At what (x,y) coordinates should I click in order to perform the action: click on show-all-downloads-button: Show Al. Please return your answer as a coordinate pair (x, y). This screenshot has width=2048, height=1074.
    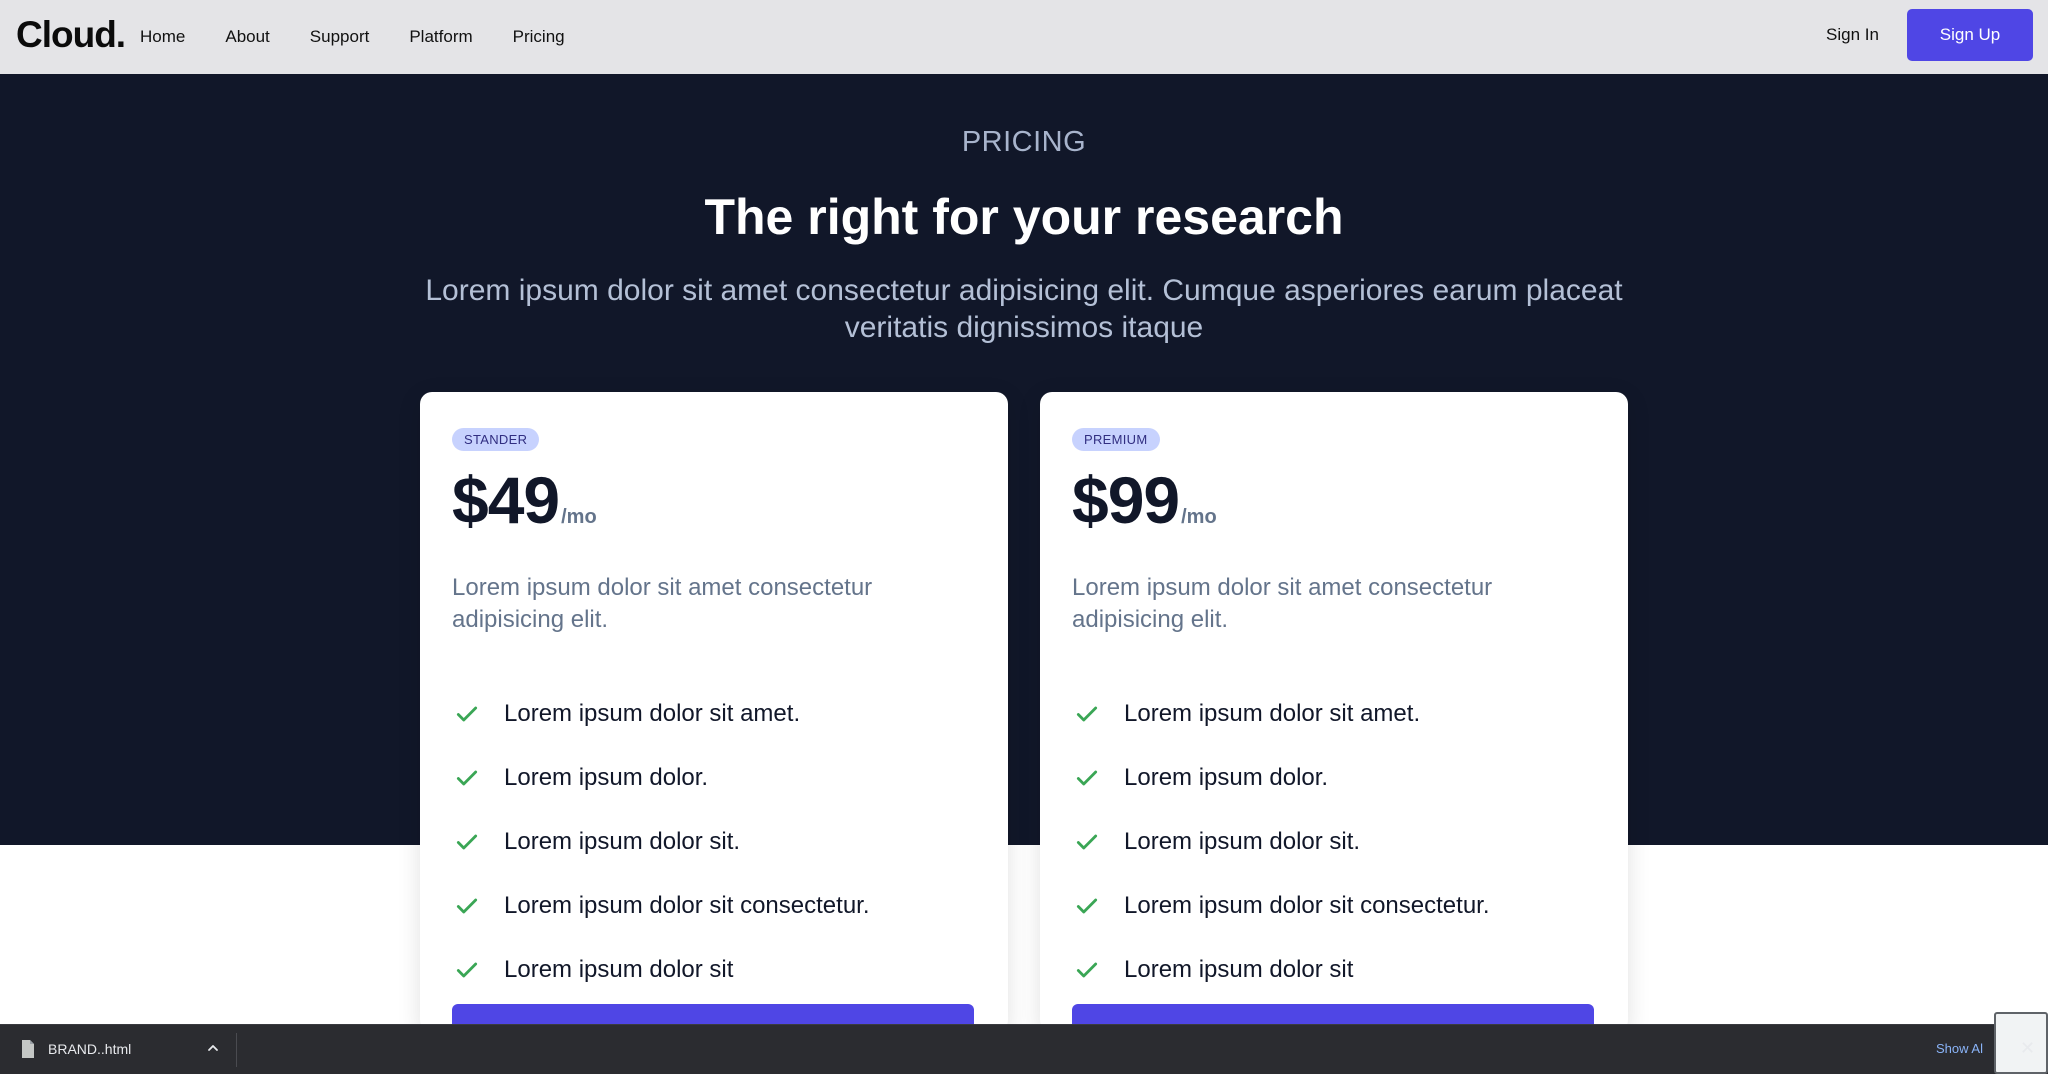
    Looking at the image, I should click on (1959, 1048).